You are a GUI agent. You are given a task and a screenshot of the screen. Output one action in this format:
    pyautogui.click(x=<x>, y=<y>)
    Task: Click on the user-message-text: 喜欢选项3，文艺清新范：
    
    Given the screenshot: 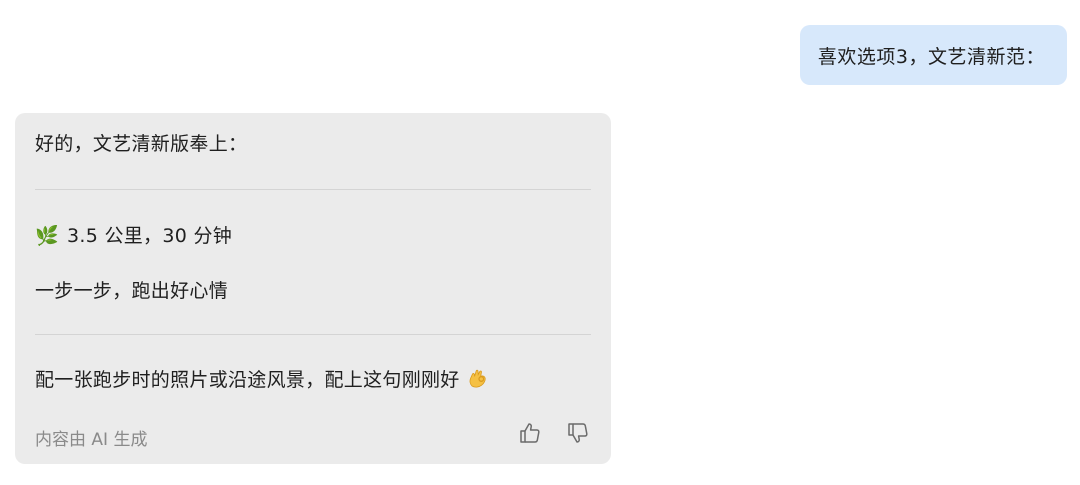 What is the action you would take?
    pyautogui.click(x=931, y=56)
    